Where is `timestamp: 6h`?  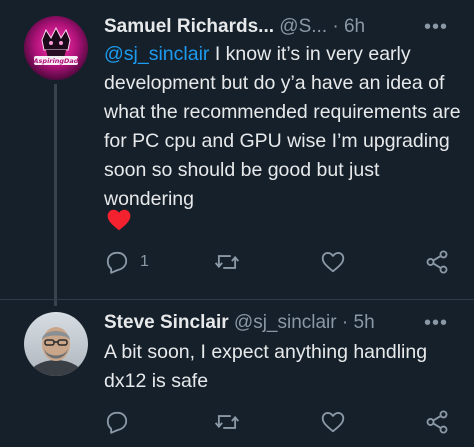
timestamp: 6h is located at coordinates (354, 26).